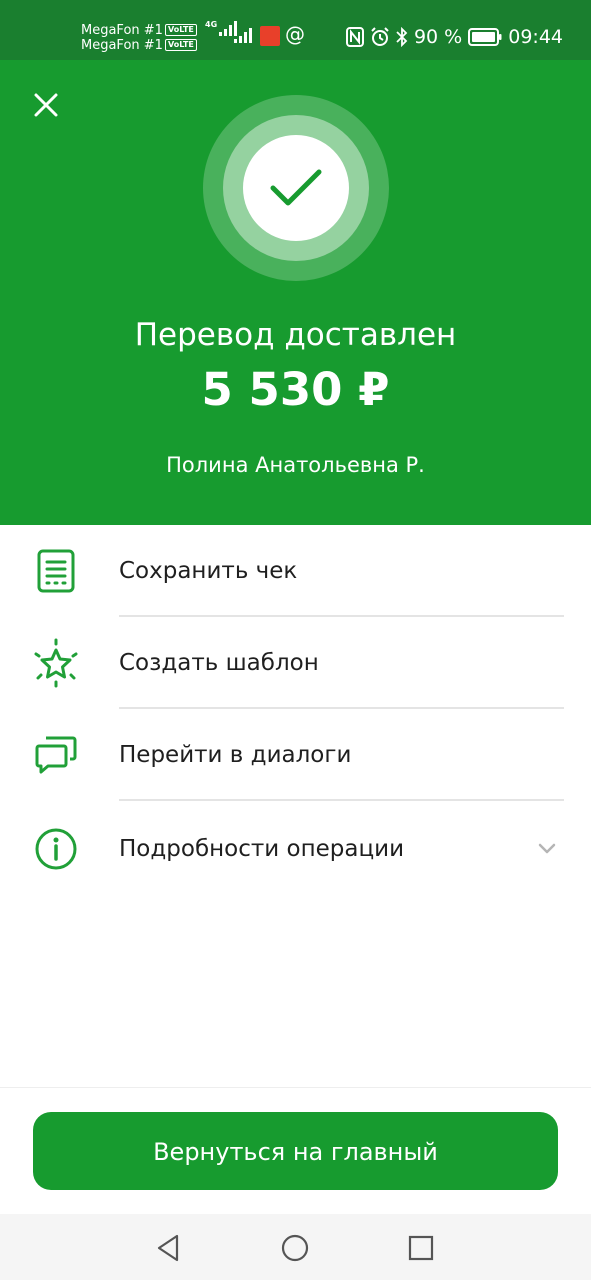 This screenshot has height=1280, width=591. Describe the element at coordinates (262, 849) in the screenshot. I see `action-label: Подробности операции` at that location.